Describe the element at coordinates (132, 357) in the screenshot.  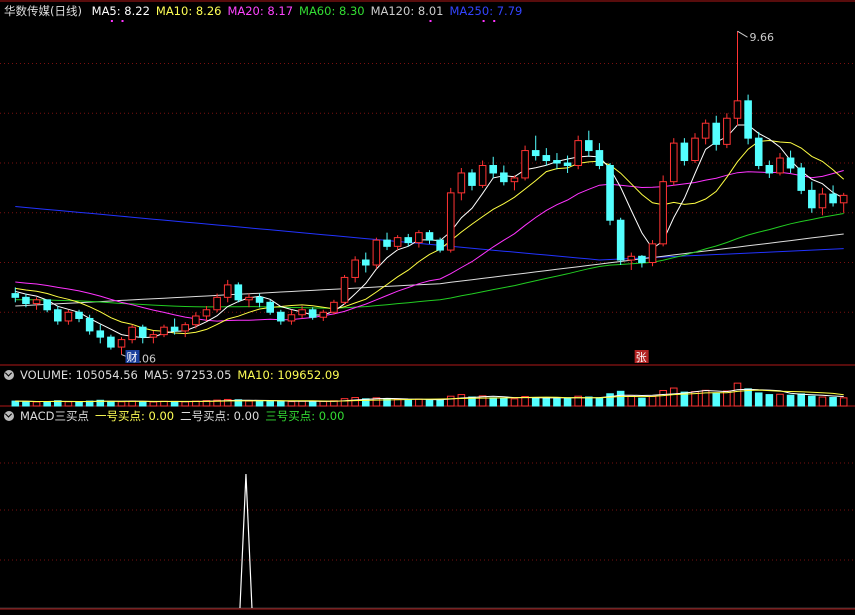
I see `finance-tag: 财` at that location.